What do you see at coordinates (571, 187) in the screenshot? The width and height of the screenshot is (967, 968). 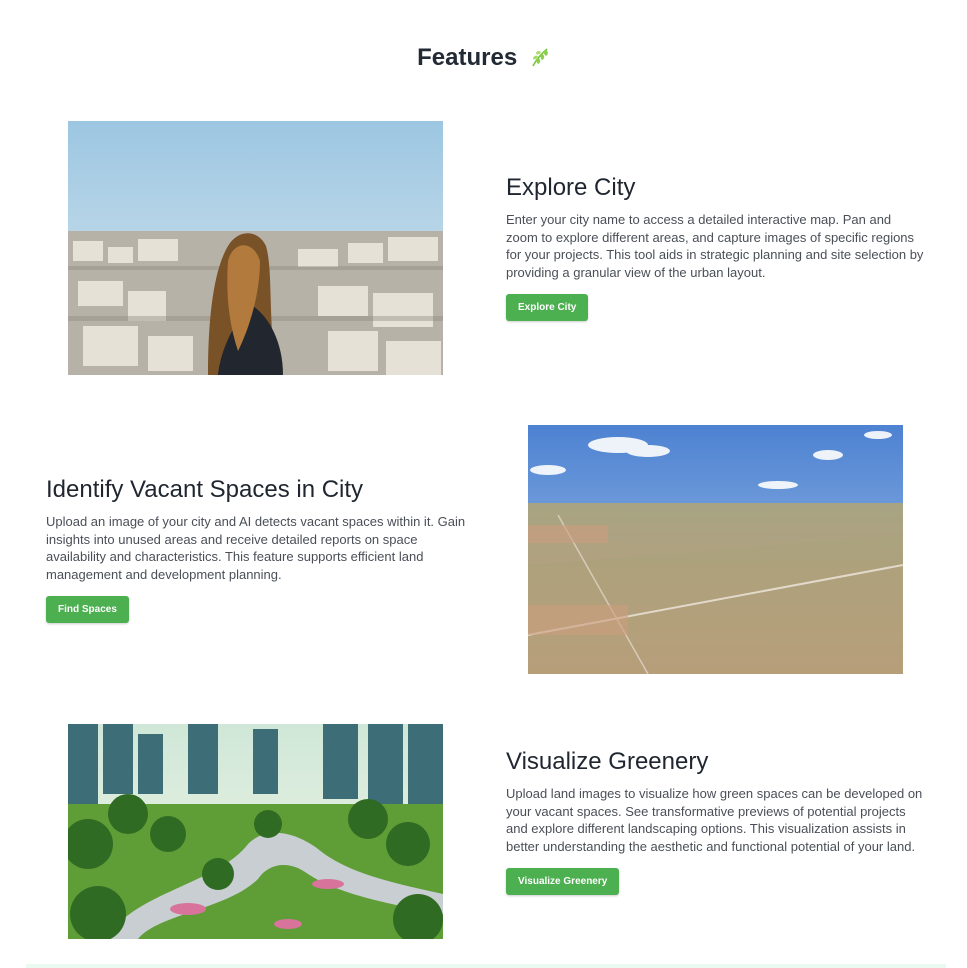 I see `feature-title: Explore City` at bounding box center [571, 187].